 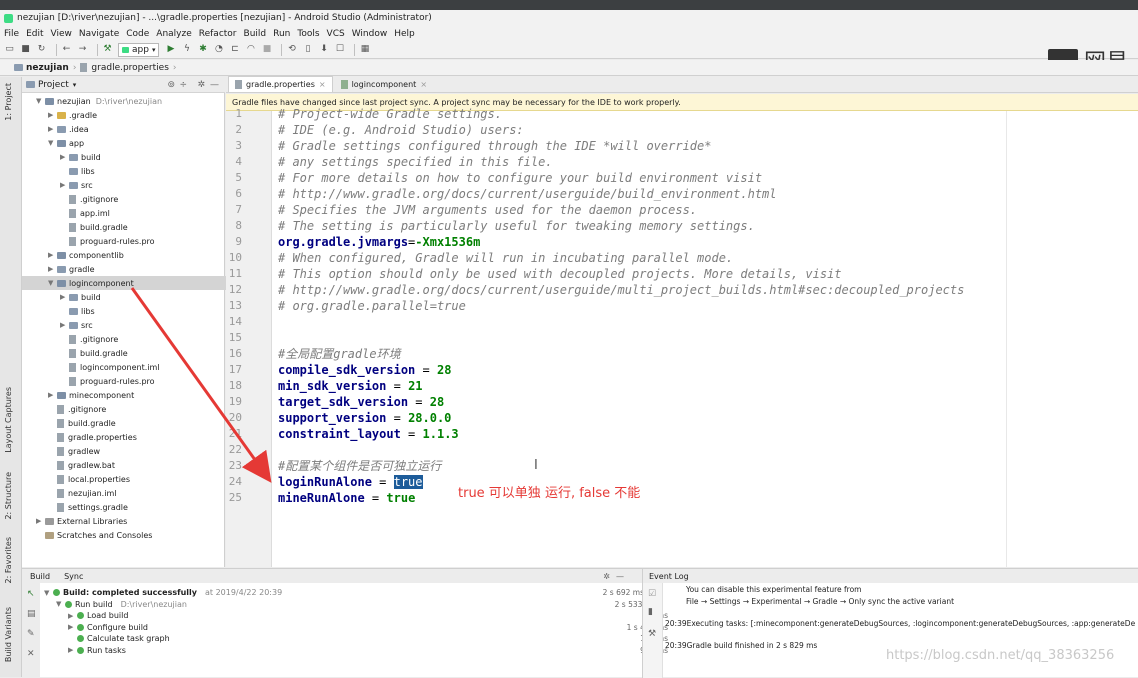 What do you see at coordinates (266, 49) in the screenshot?
I see `stop-icon: ■` at bounding box center [266, 49].